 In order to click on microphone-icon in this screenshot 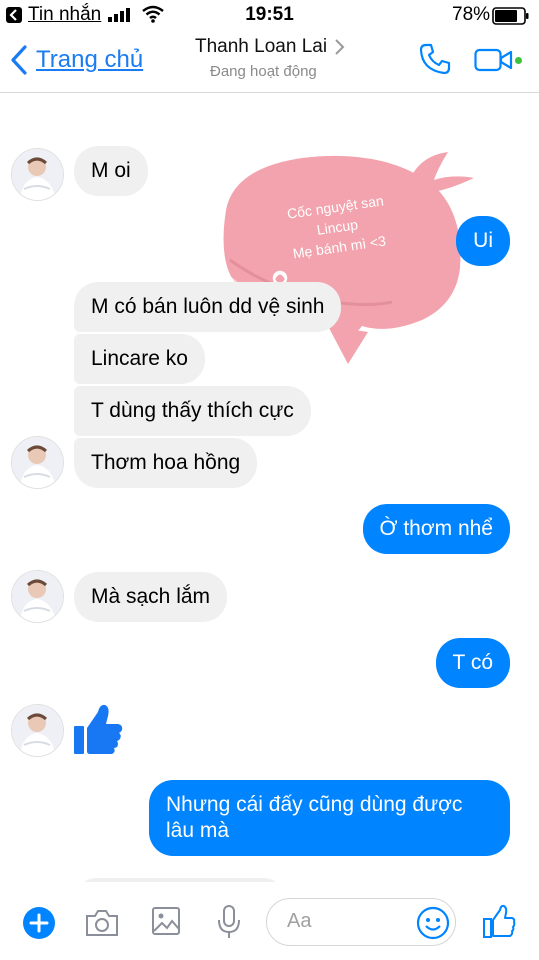, I will do `click(229, 922)`.